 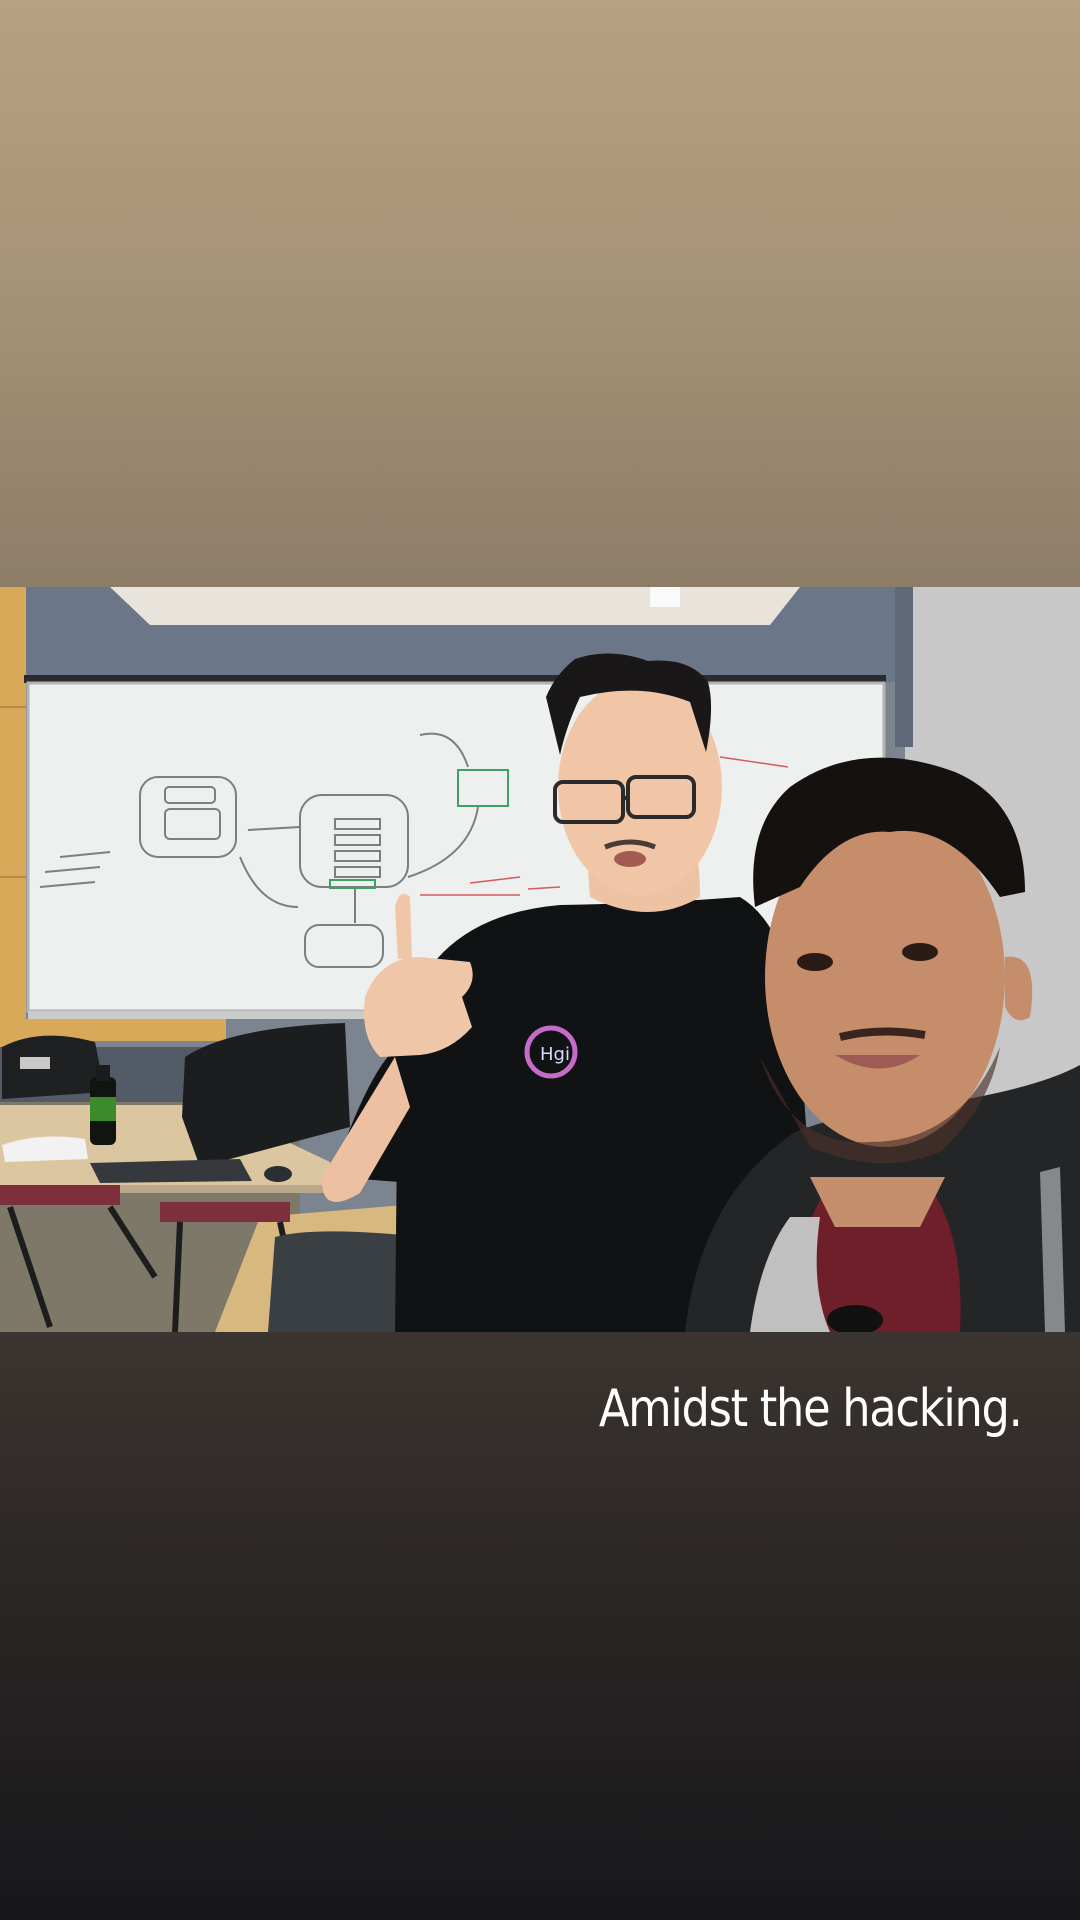 What do you see at coordinates (555, 1054) in the screenshot?
I see `svg-text: Hgi` at bounding box center [555, 1054].